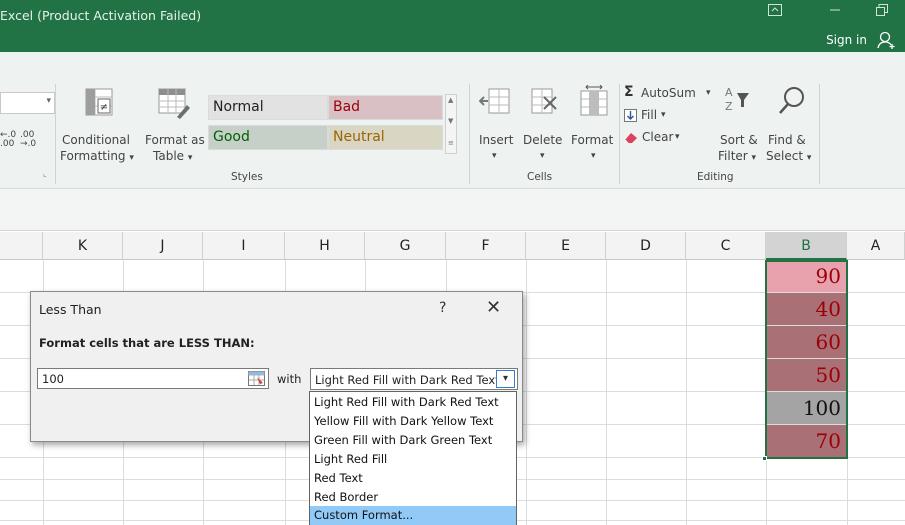 This screenshot has height=525, width=905. I want to click on ribbon-display-options-icon, so click(775, 11).